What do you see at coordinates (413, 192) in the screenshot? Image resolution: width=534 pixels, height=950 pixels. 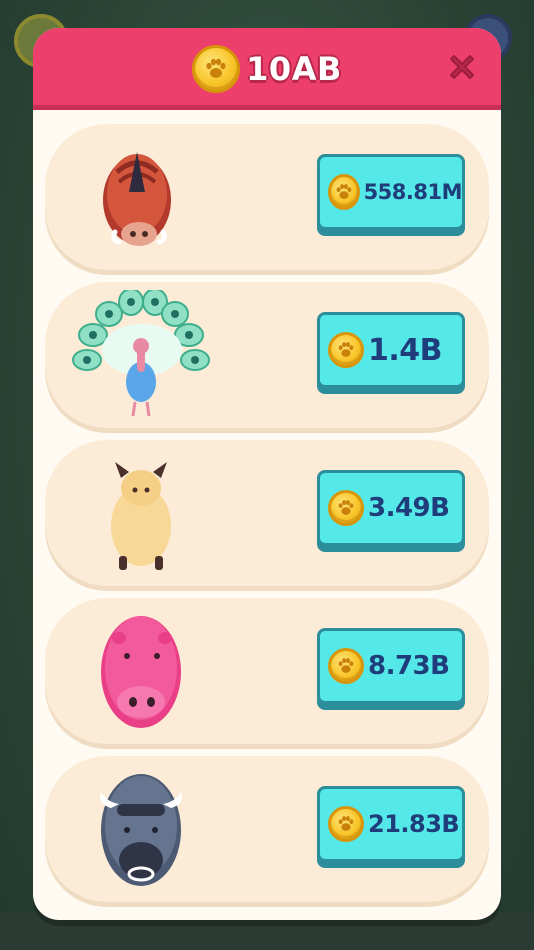 I see `price-label: 558.81M` at bounding box center [413, 192].